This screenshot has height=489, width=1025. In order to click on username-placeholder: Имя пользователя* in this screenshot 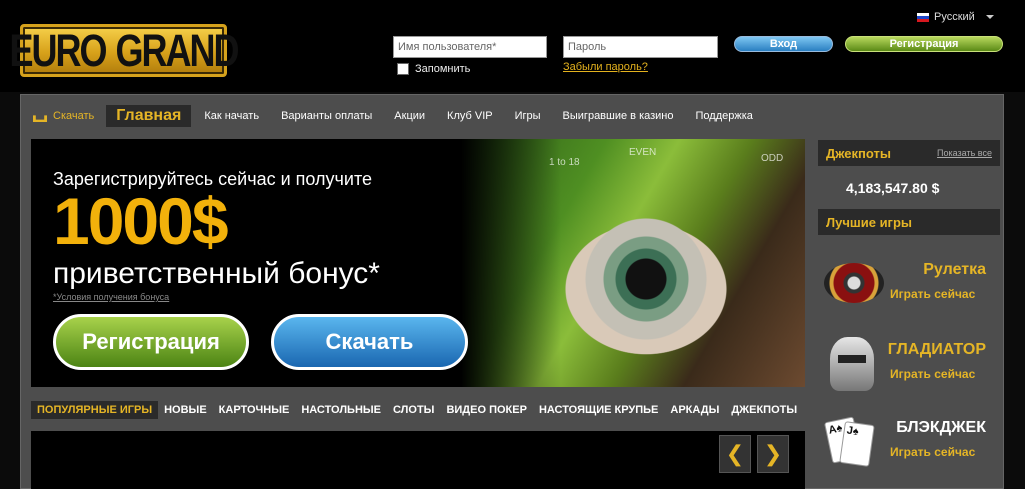, I will do `click(447, 47)`.